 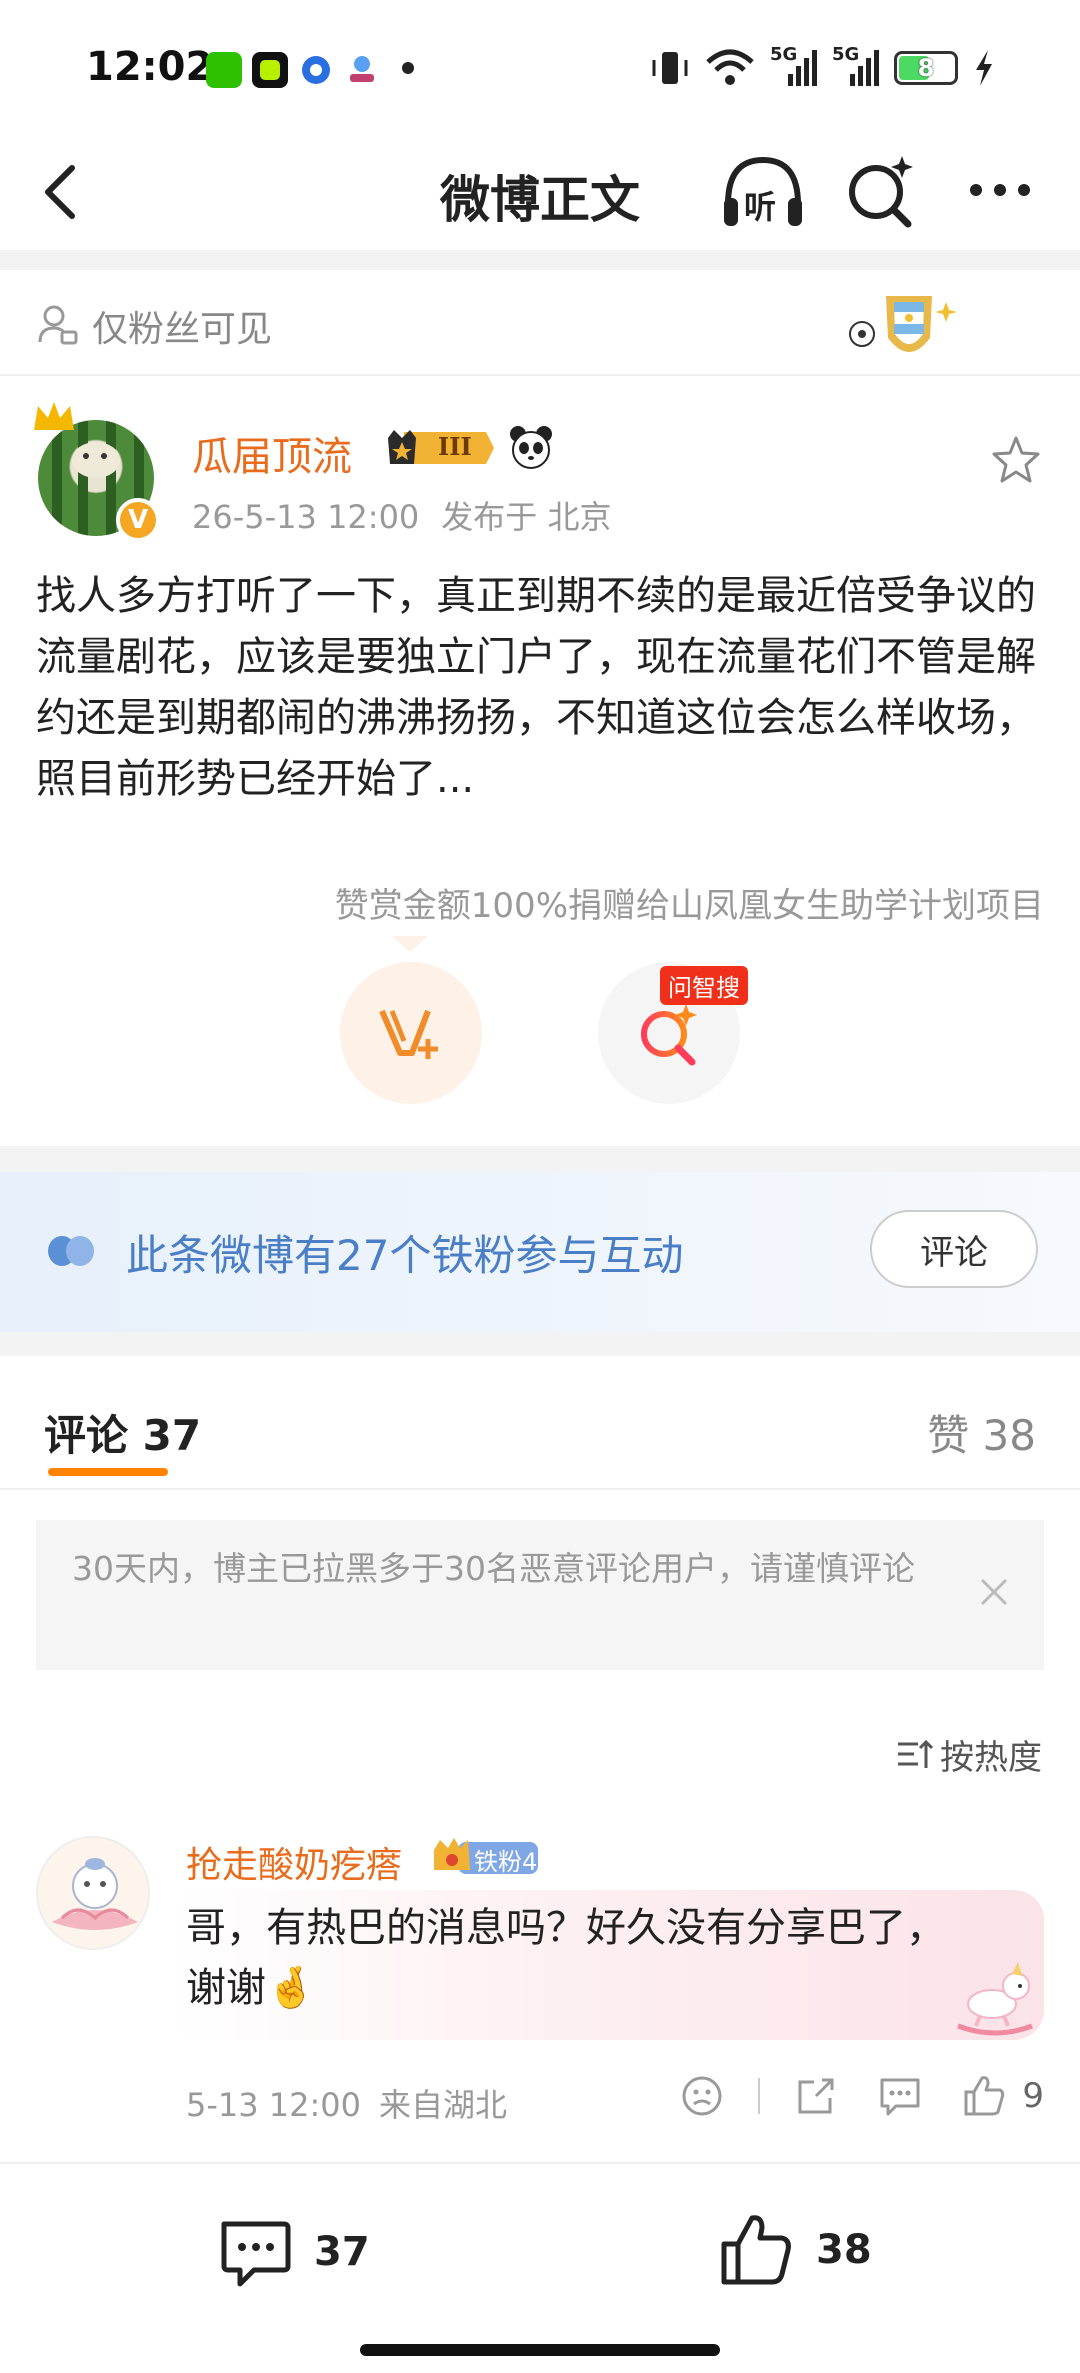 What do you see at coordinates (493, 1568) in the screenshot?
I see `notice-text: 30天内，博主已拉黑多于30名恶意评论用户，请谨慎评论` at bounding box center [493, 1568].